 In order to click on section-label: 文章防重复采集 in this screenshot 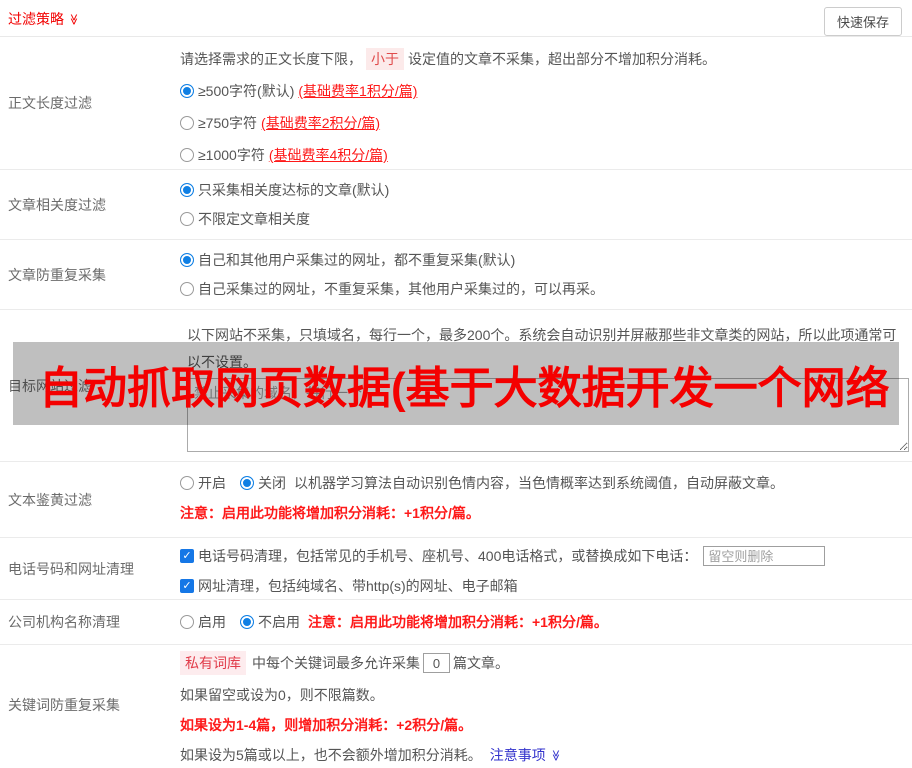, I will do `click(57, 274)`.